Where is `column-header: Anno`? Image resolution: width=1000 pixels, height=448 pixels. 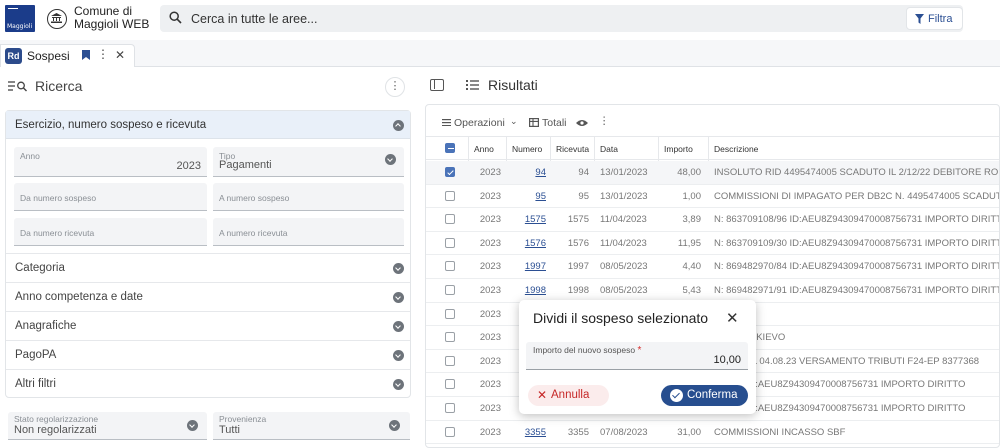
column-header: Anno is located at coordinates (487, 149).